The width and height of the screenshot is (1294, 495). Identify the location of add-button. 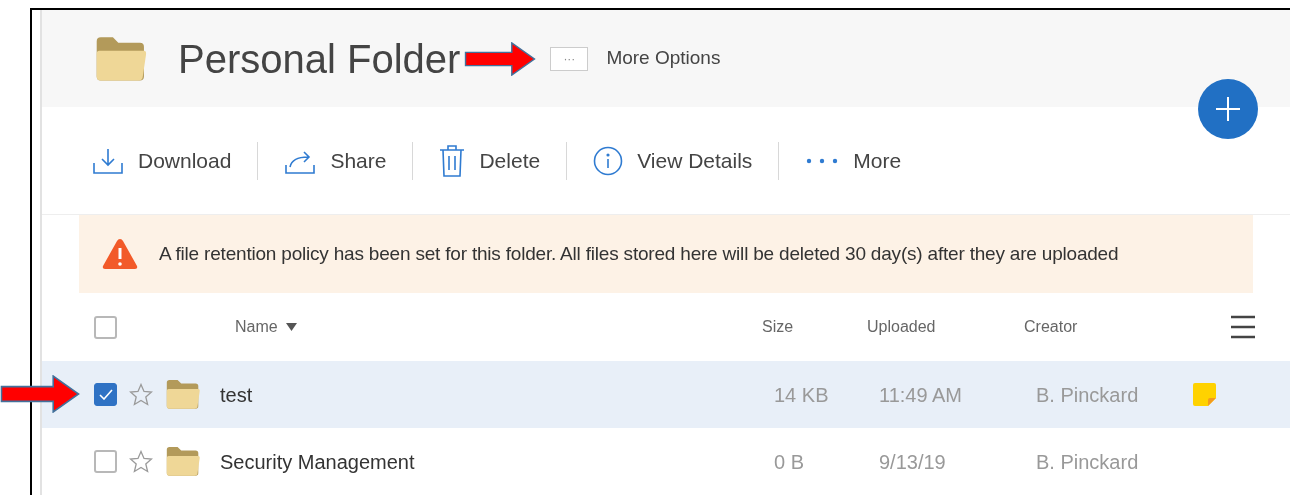
(1228, 109).